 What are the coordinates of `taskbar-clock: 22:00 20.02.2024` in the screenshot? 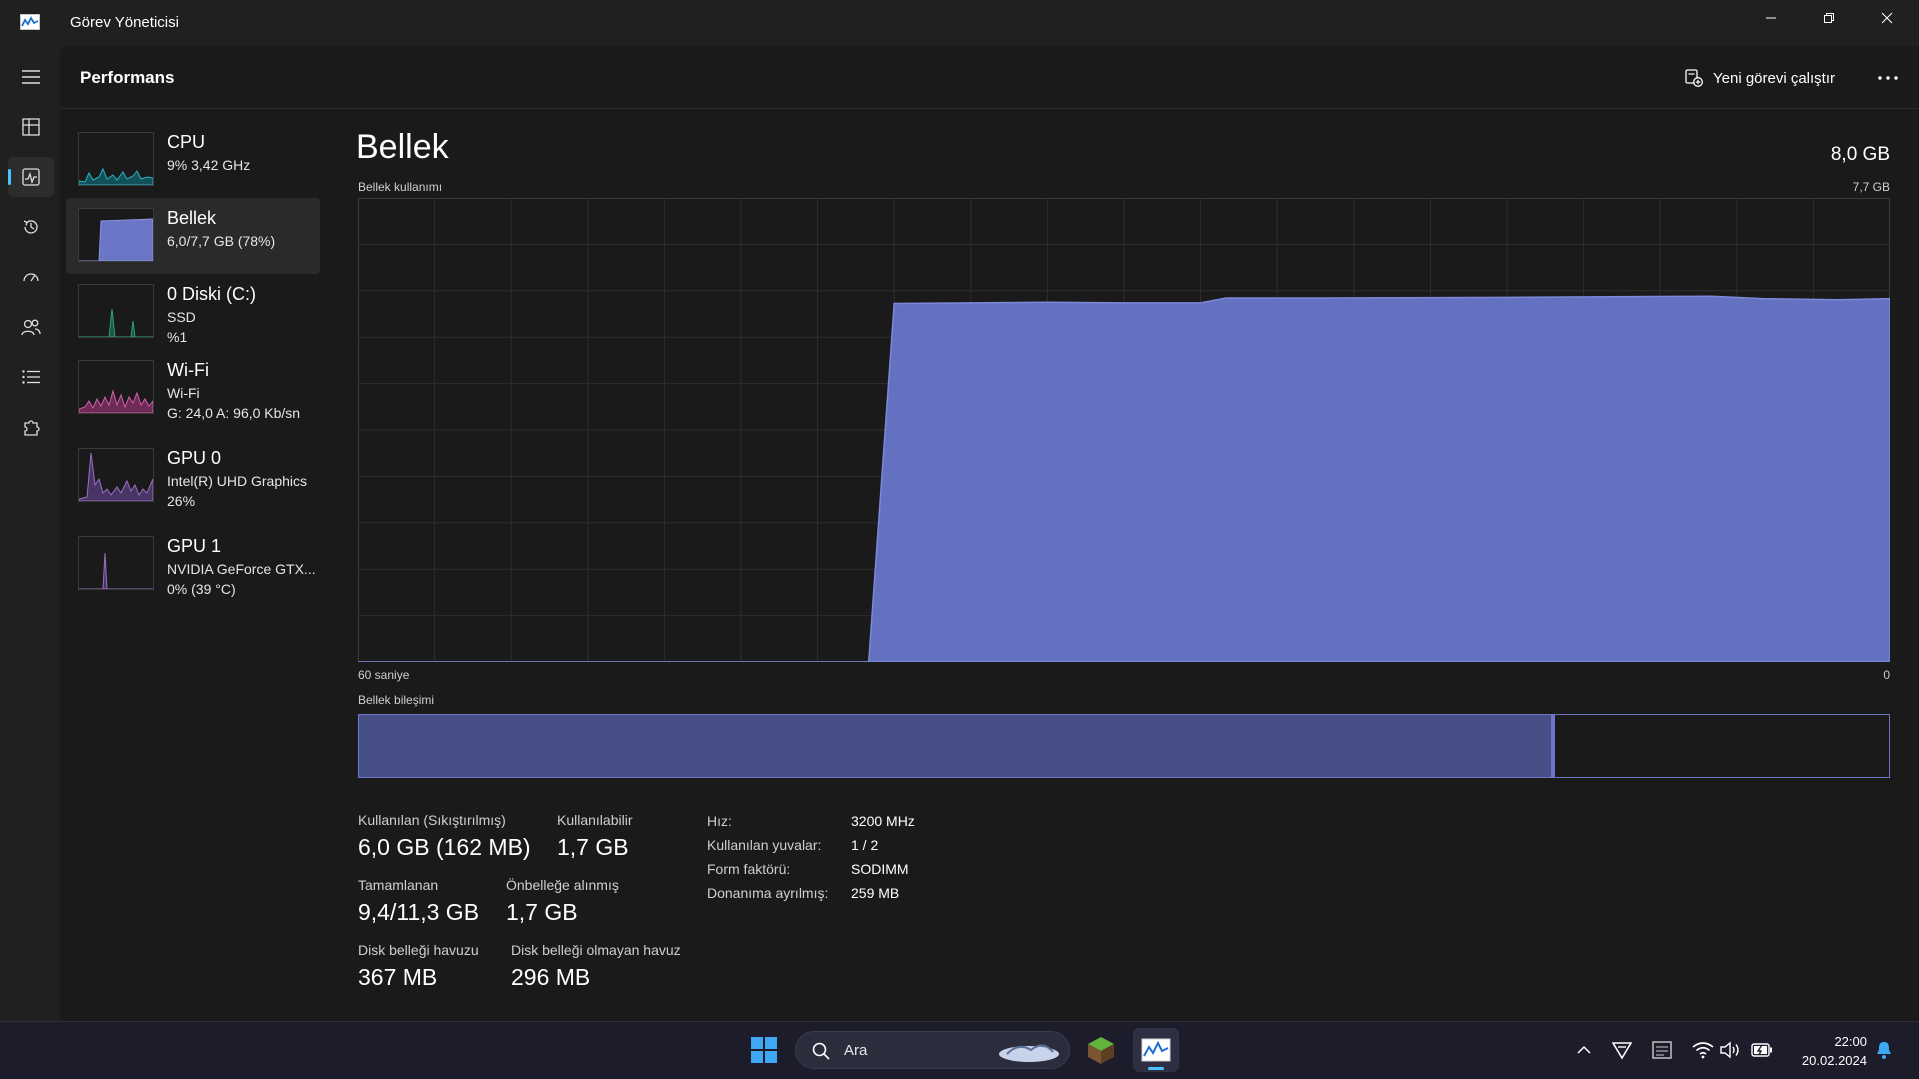 It's located at (1834, 1051).